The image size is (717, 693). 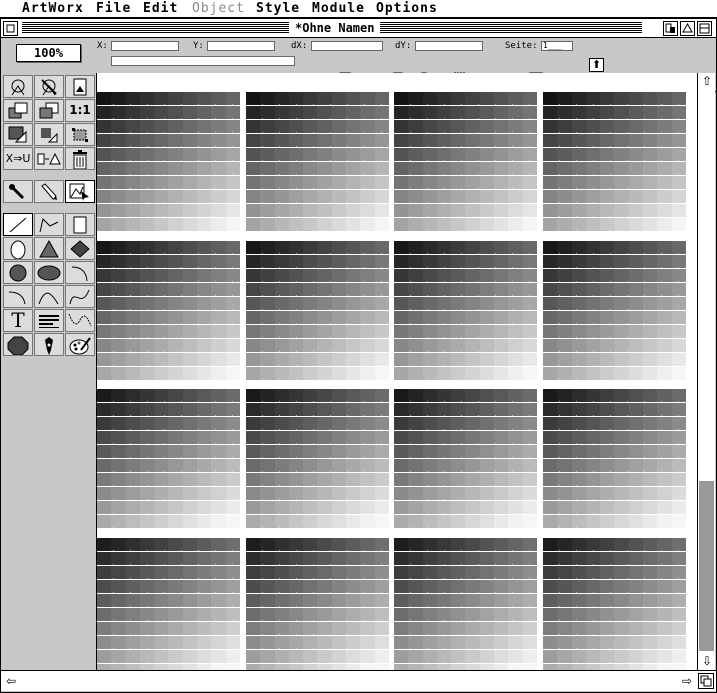 I want to click on pen-nib-tool-icon, so click(x=49, y=344).